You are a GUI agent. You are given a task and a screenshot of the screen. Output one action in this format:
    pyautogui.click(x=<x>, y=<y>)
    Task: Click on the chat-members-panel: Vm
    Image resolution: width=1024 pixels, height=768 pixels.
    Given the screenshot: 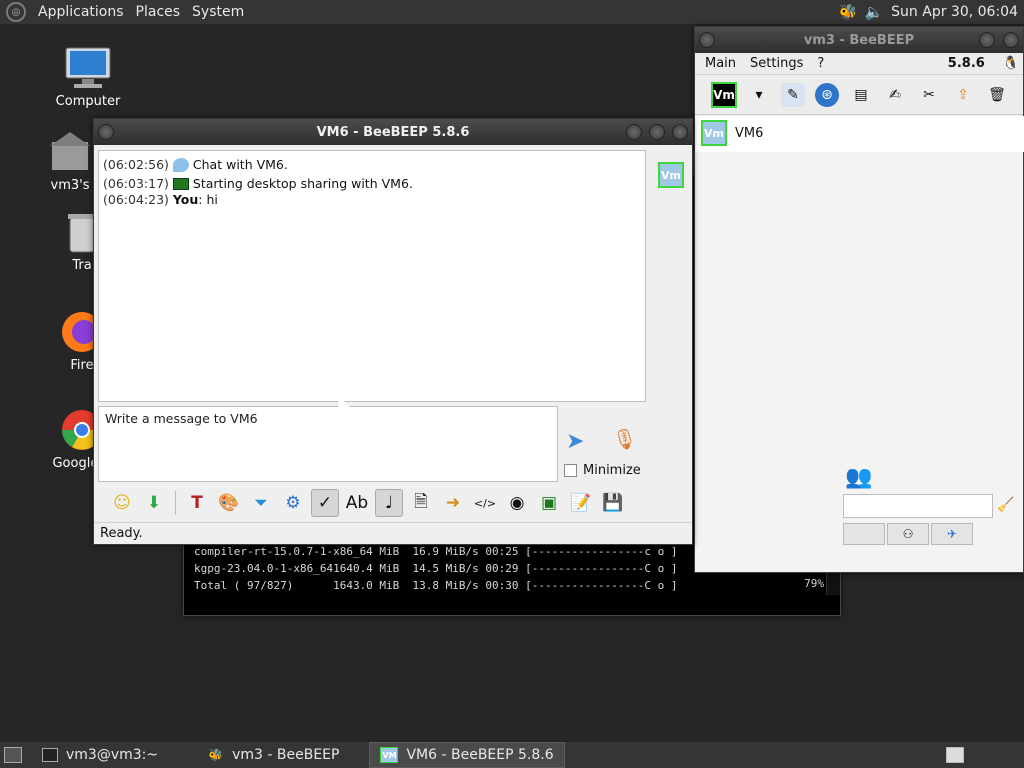 What is the action you would take?
    pyautogui.click(x=671, y=315)
    